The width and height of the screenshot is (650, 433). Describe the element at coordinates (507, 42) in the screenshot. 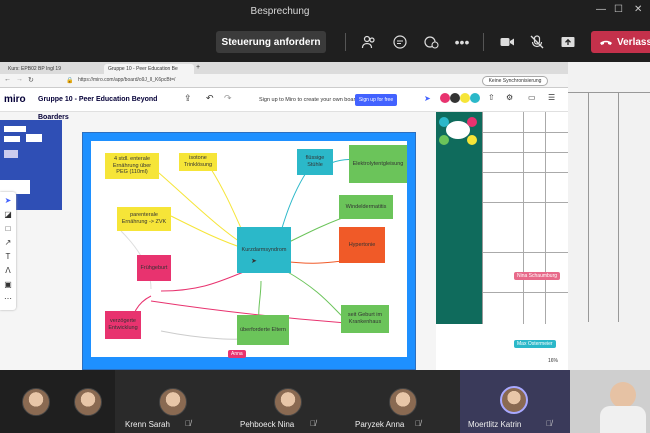

I see `camera-icon` at that location.